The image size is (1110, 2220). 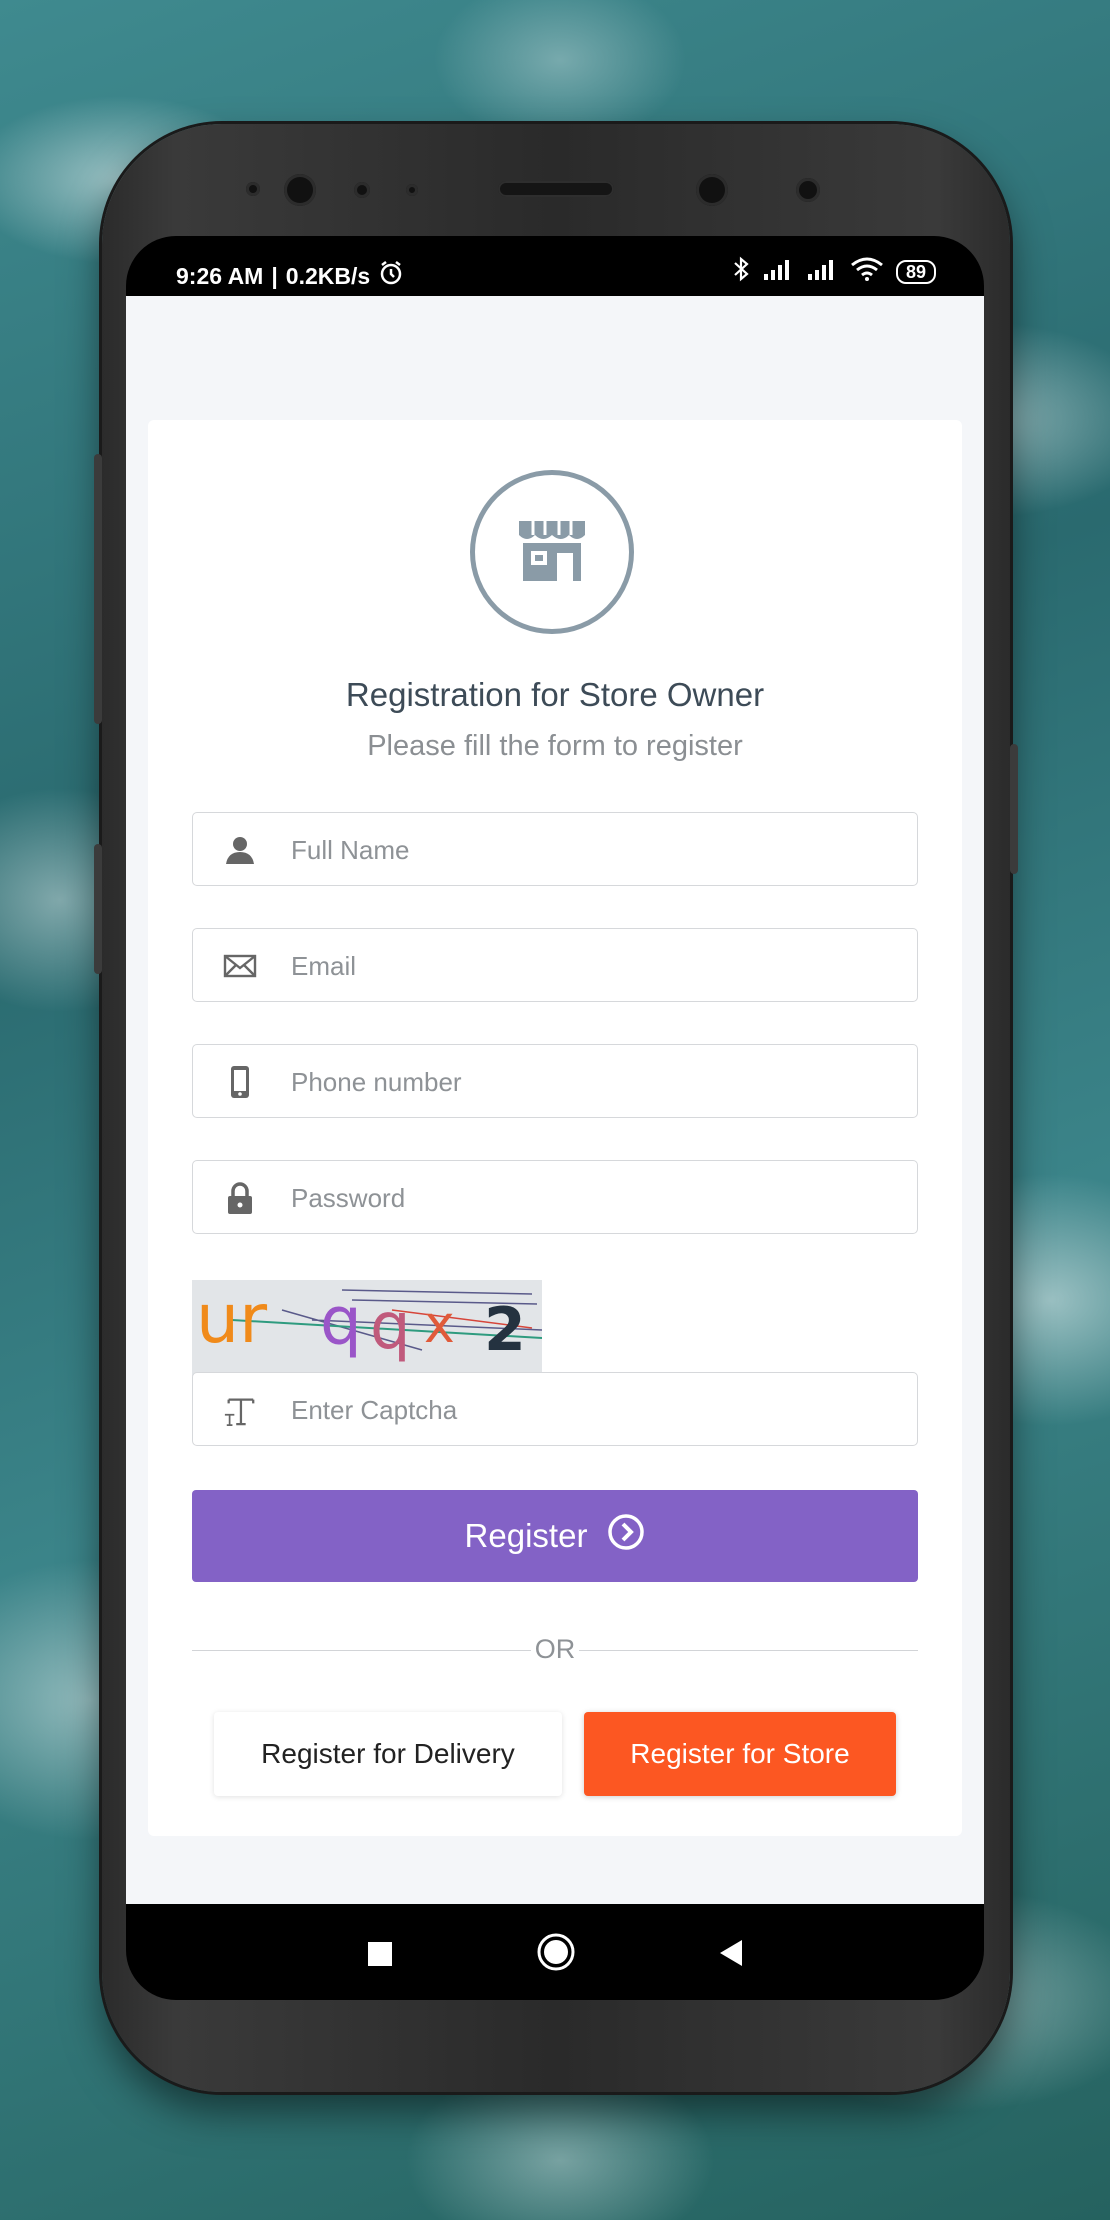 I want to click on email-field, so click(x=555, y=965).